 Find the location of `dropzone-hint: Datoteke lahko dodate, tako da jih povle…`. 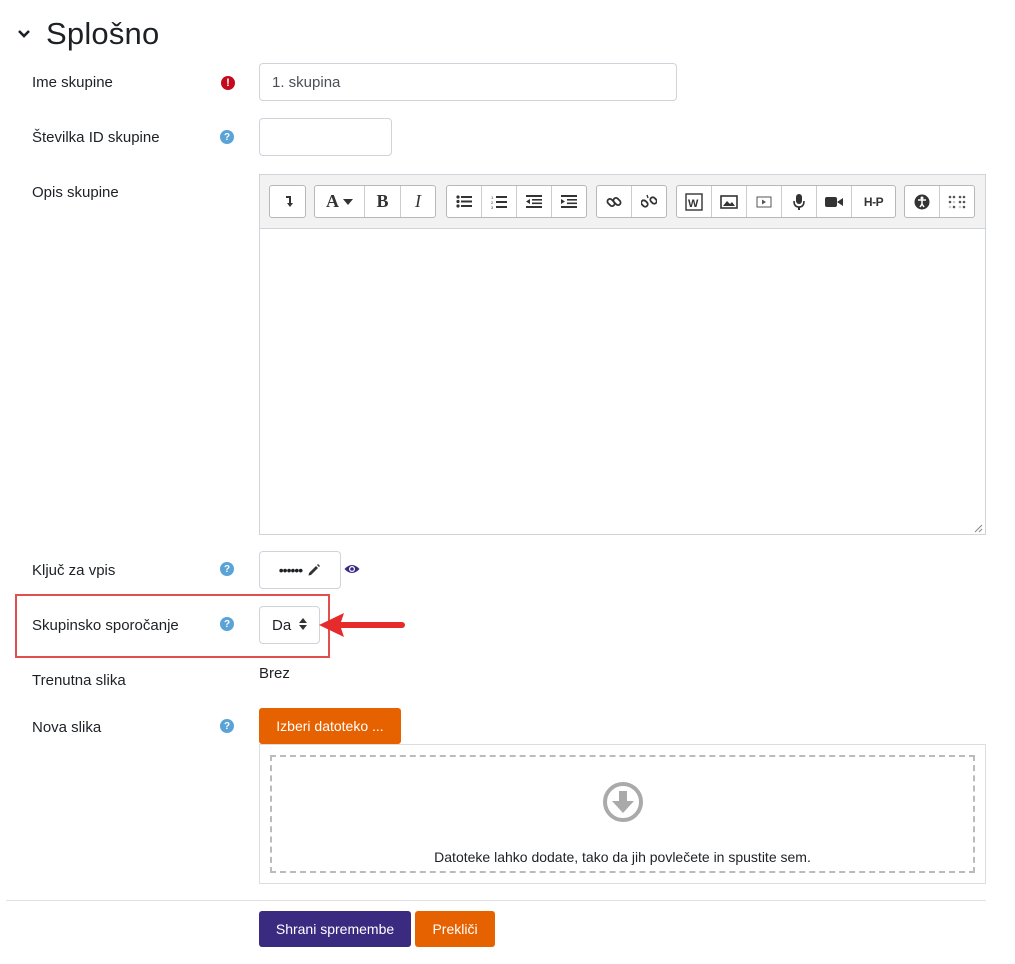

dropzone-hint: Datoteke lahko dodate, tako da jih povle… is located at coordinates (622, 857).